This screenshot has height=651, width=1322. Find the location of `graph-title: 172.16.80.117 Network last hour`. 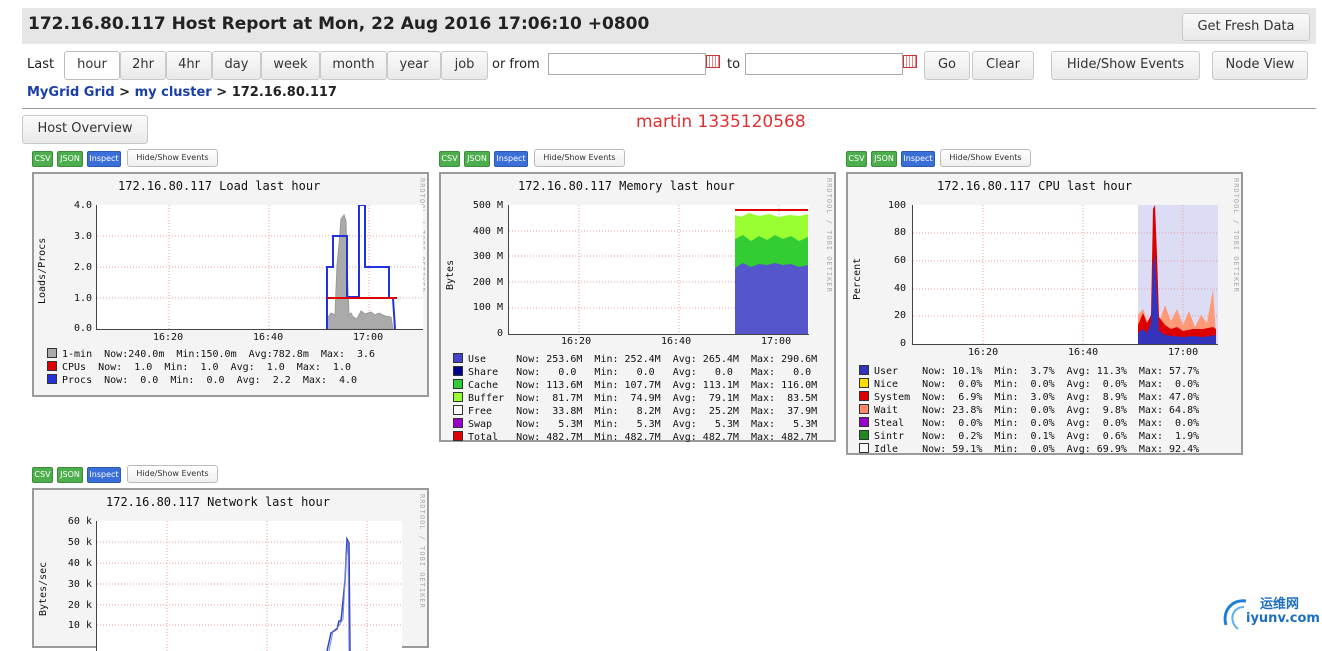

graph-title: 172.16.80.117 Network last hour is located at coordinates (218, 502).